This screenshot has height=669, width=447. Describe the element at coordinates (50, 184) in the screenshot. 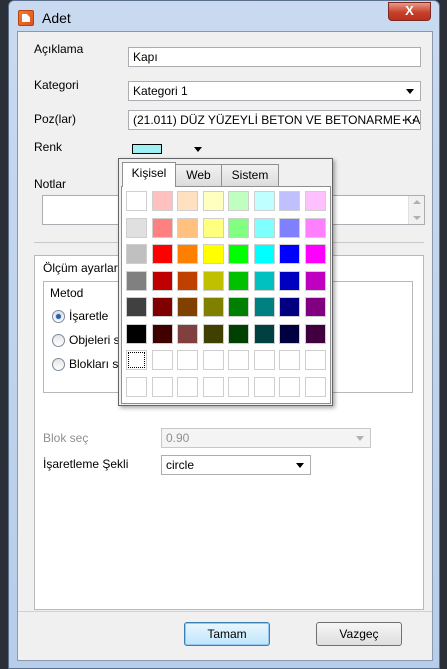

I see `notlar-label: Notlar` at that location.